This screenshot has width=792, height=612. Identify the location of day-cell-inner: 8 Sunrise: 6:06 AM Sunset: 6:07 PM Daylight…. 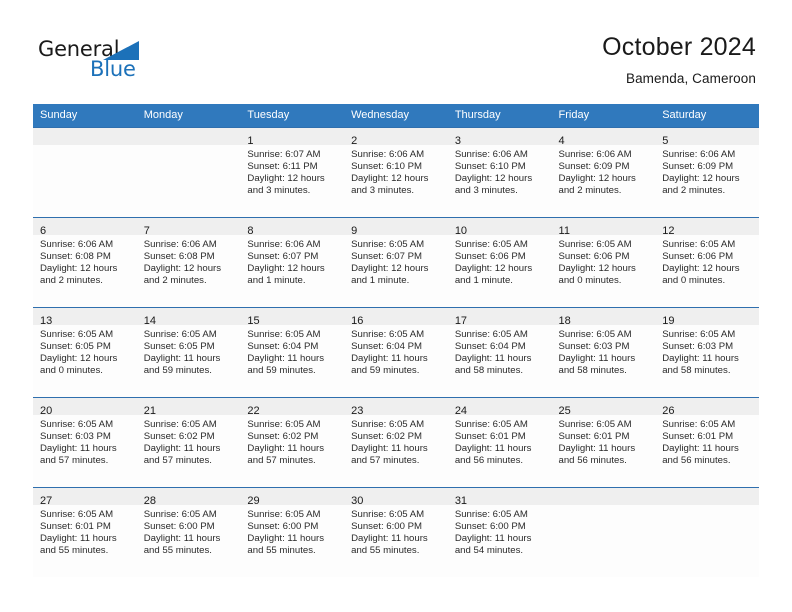
(292, 262).